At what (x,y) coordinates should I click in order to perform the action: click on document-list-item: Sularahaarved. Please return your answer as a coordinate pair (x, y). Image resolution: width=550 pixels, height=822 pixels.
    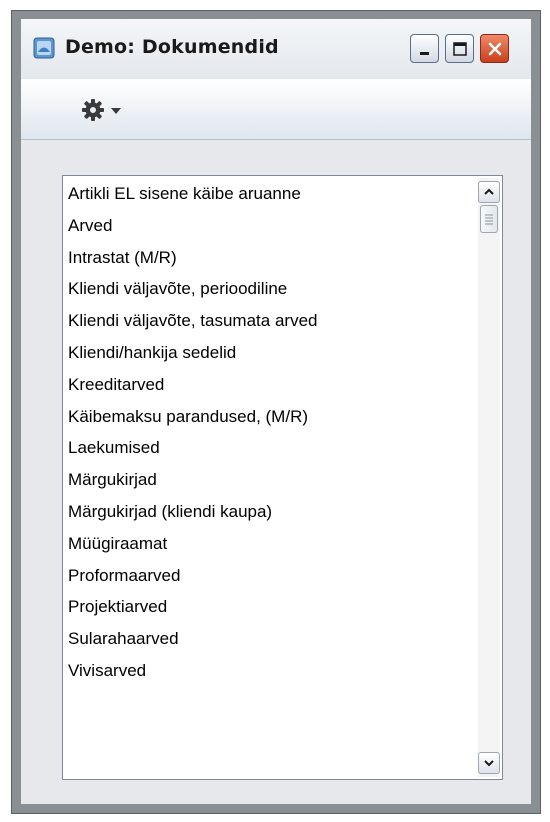
    Looking at the image, I should click on (270, 639).